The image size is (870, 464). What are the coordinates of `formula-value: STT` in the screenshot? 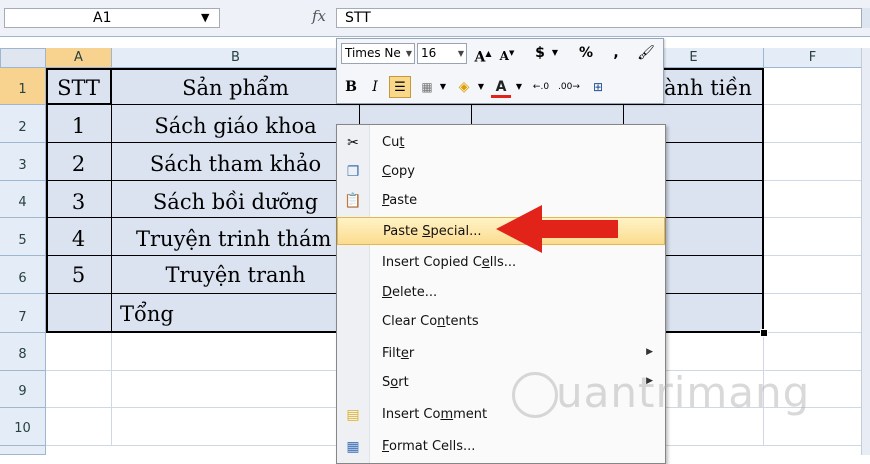 It's located at (358, 18).